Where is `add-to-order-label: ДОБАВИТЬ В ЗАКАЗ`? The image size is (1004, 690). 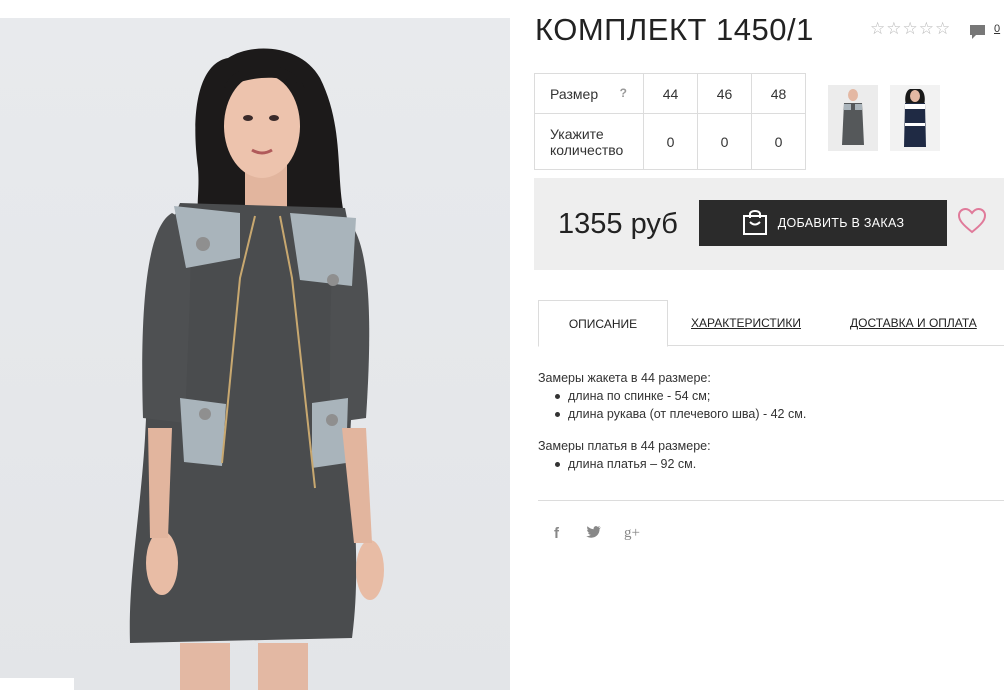
add-to-order-label: ДОБАВИТЬ В ЗАКАЗ is located at coordinates (841, 223).